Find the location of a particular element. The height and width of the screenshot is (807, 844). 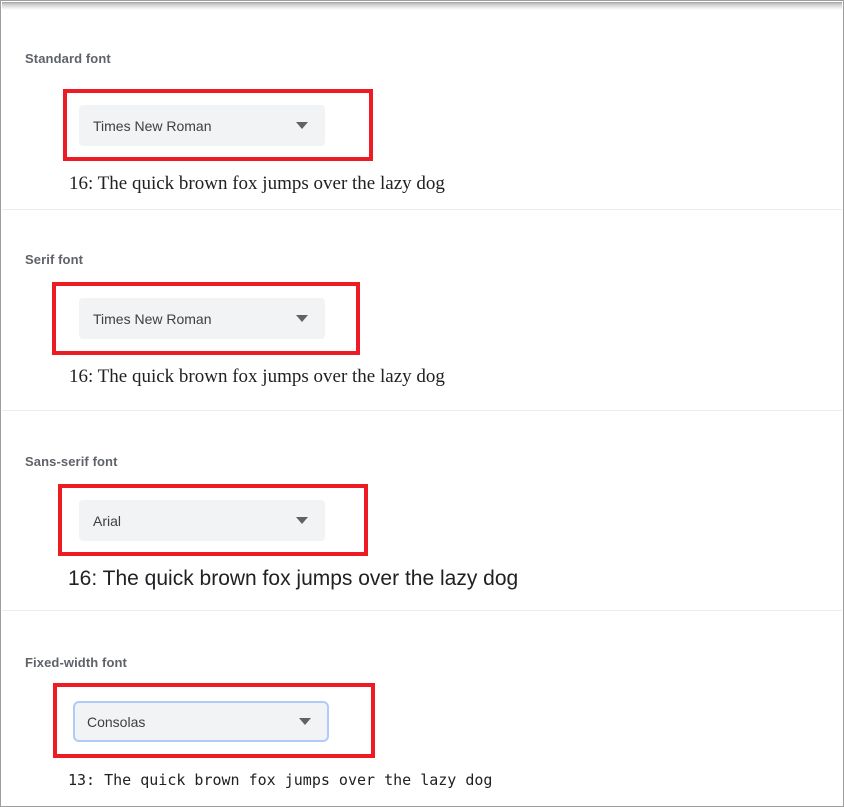

section-label-standard-font: Standard font is located at coordinates (68, 58).